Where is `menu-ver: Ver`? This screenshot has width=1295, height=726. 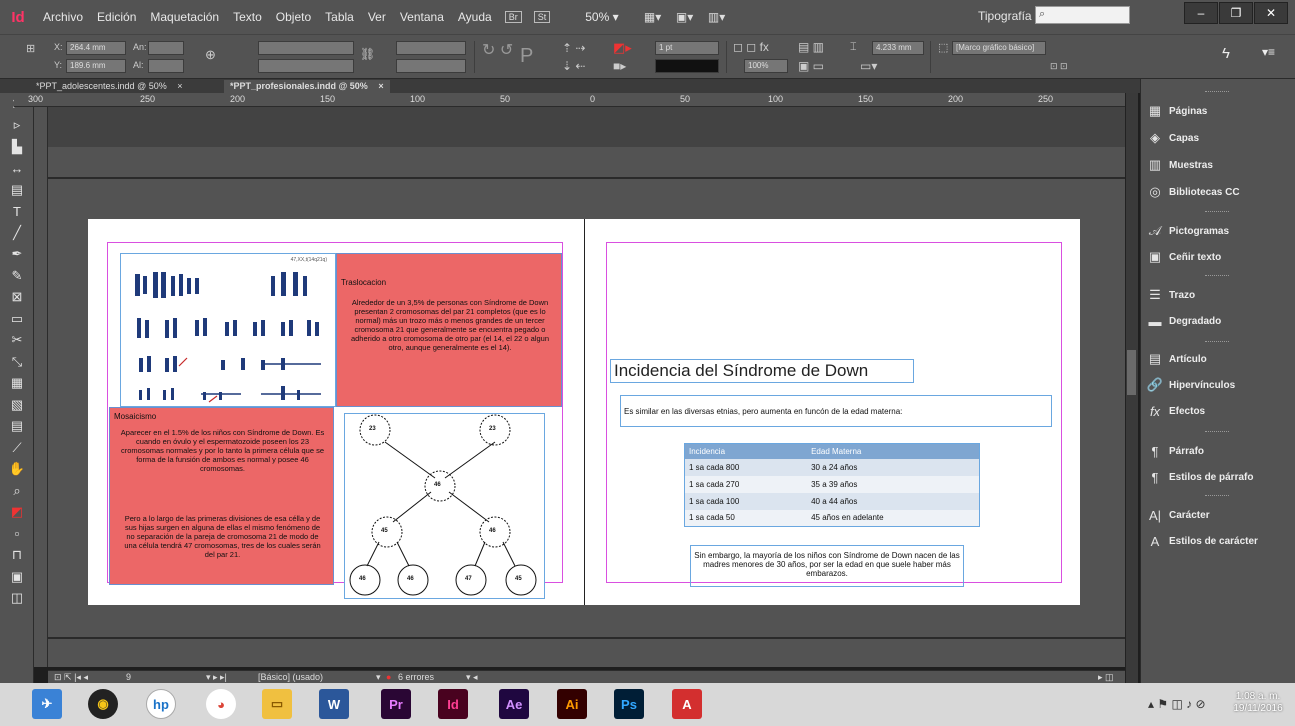 menu-ver: Ver is located at coordinates (377, 17).